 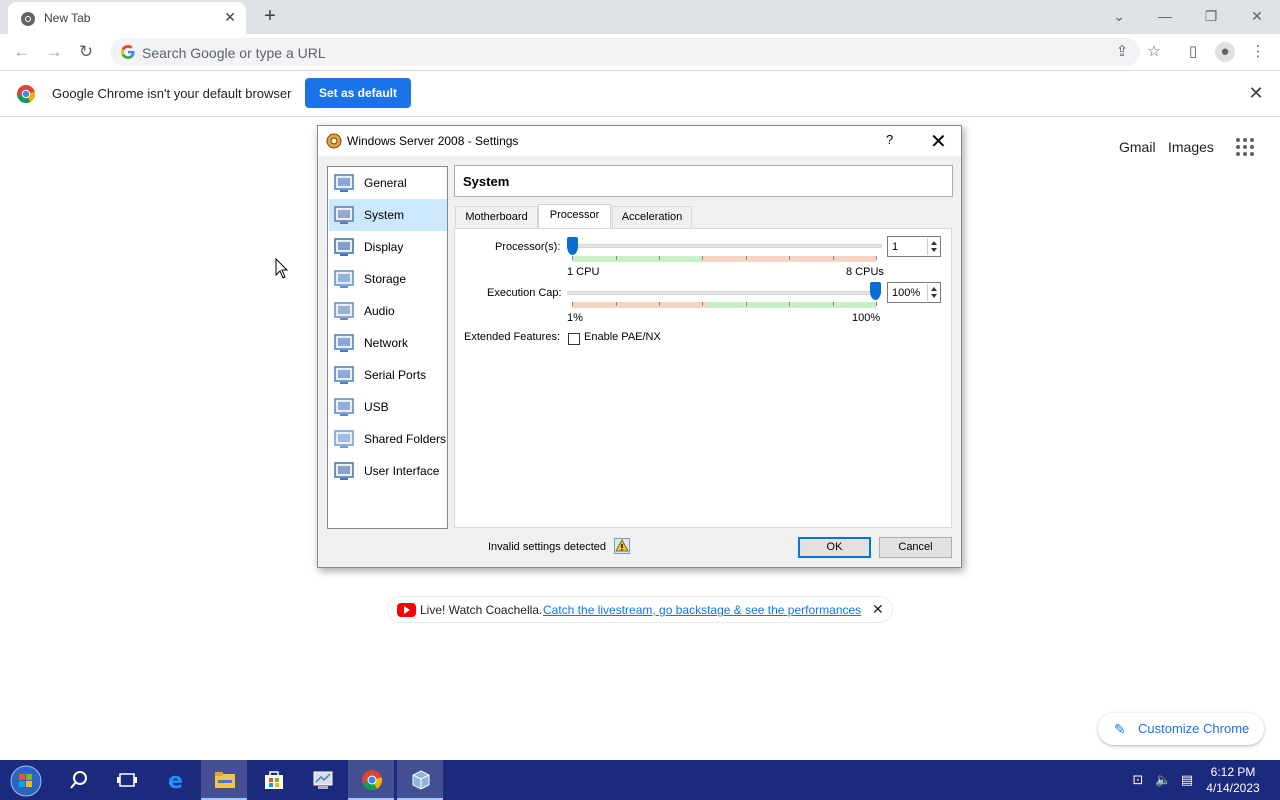 What do you see at coordinates (1233, 772) in the screenshot?
I see `clock-time: 6:12 PM` at bounding box center [1233, 772].